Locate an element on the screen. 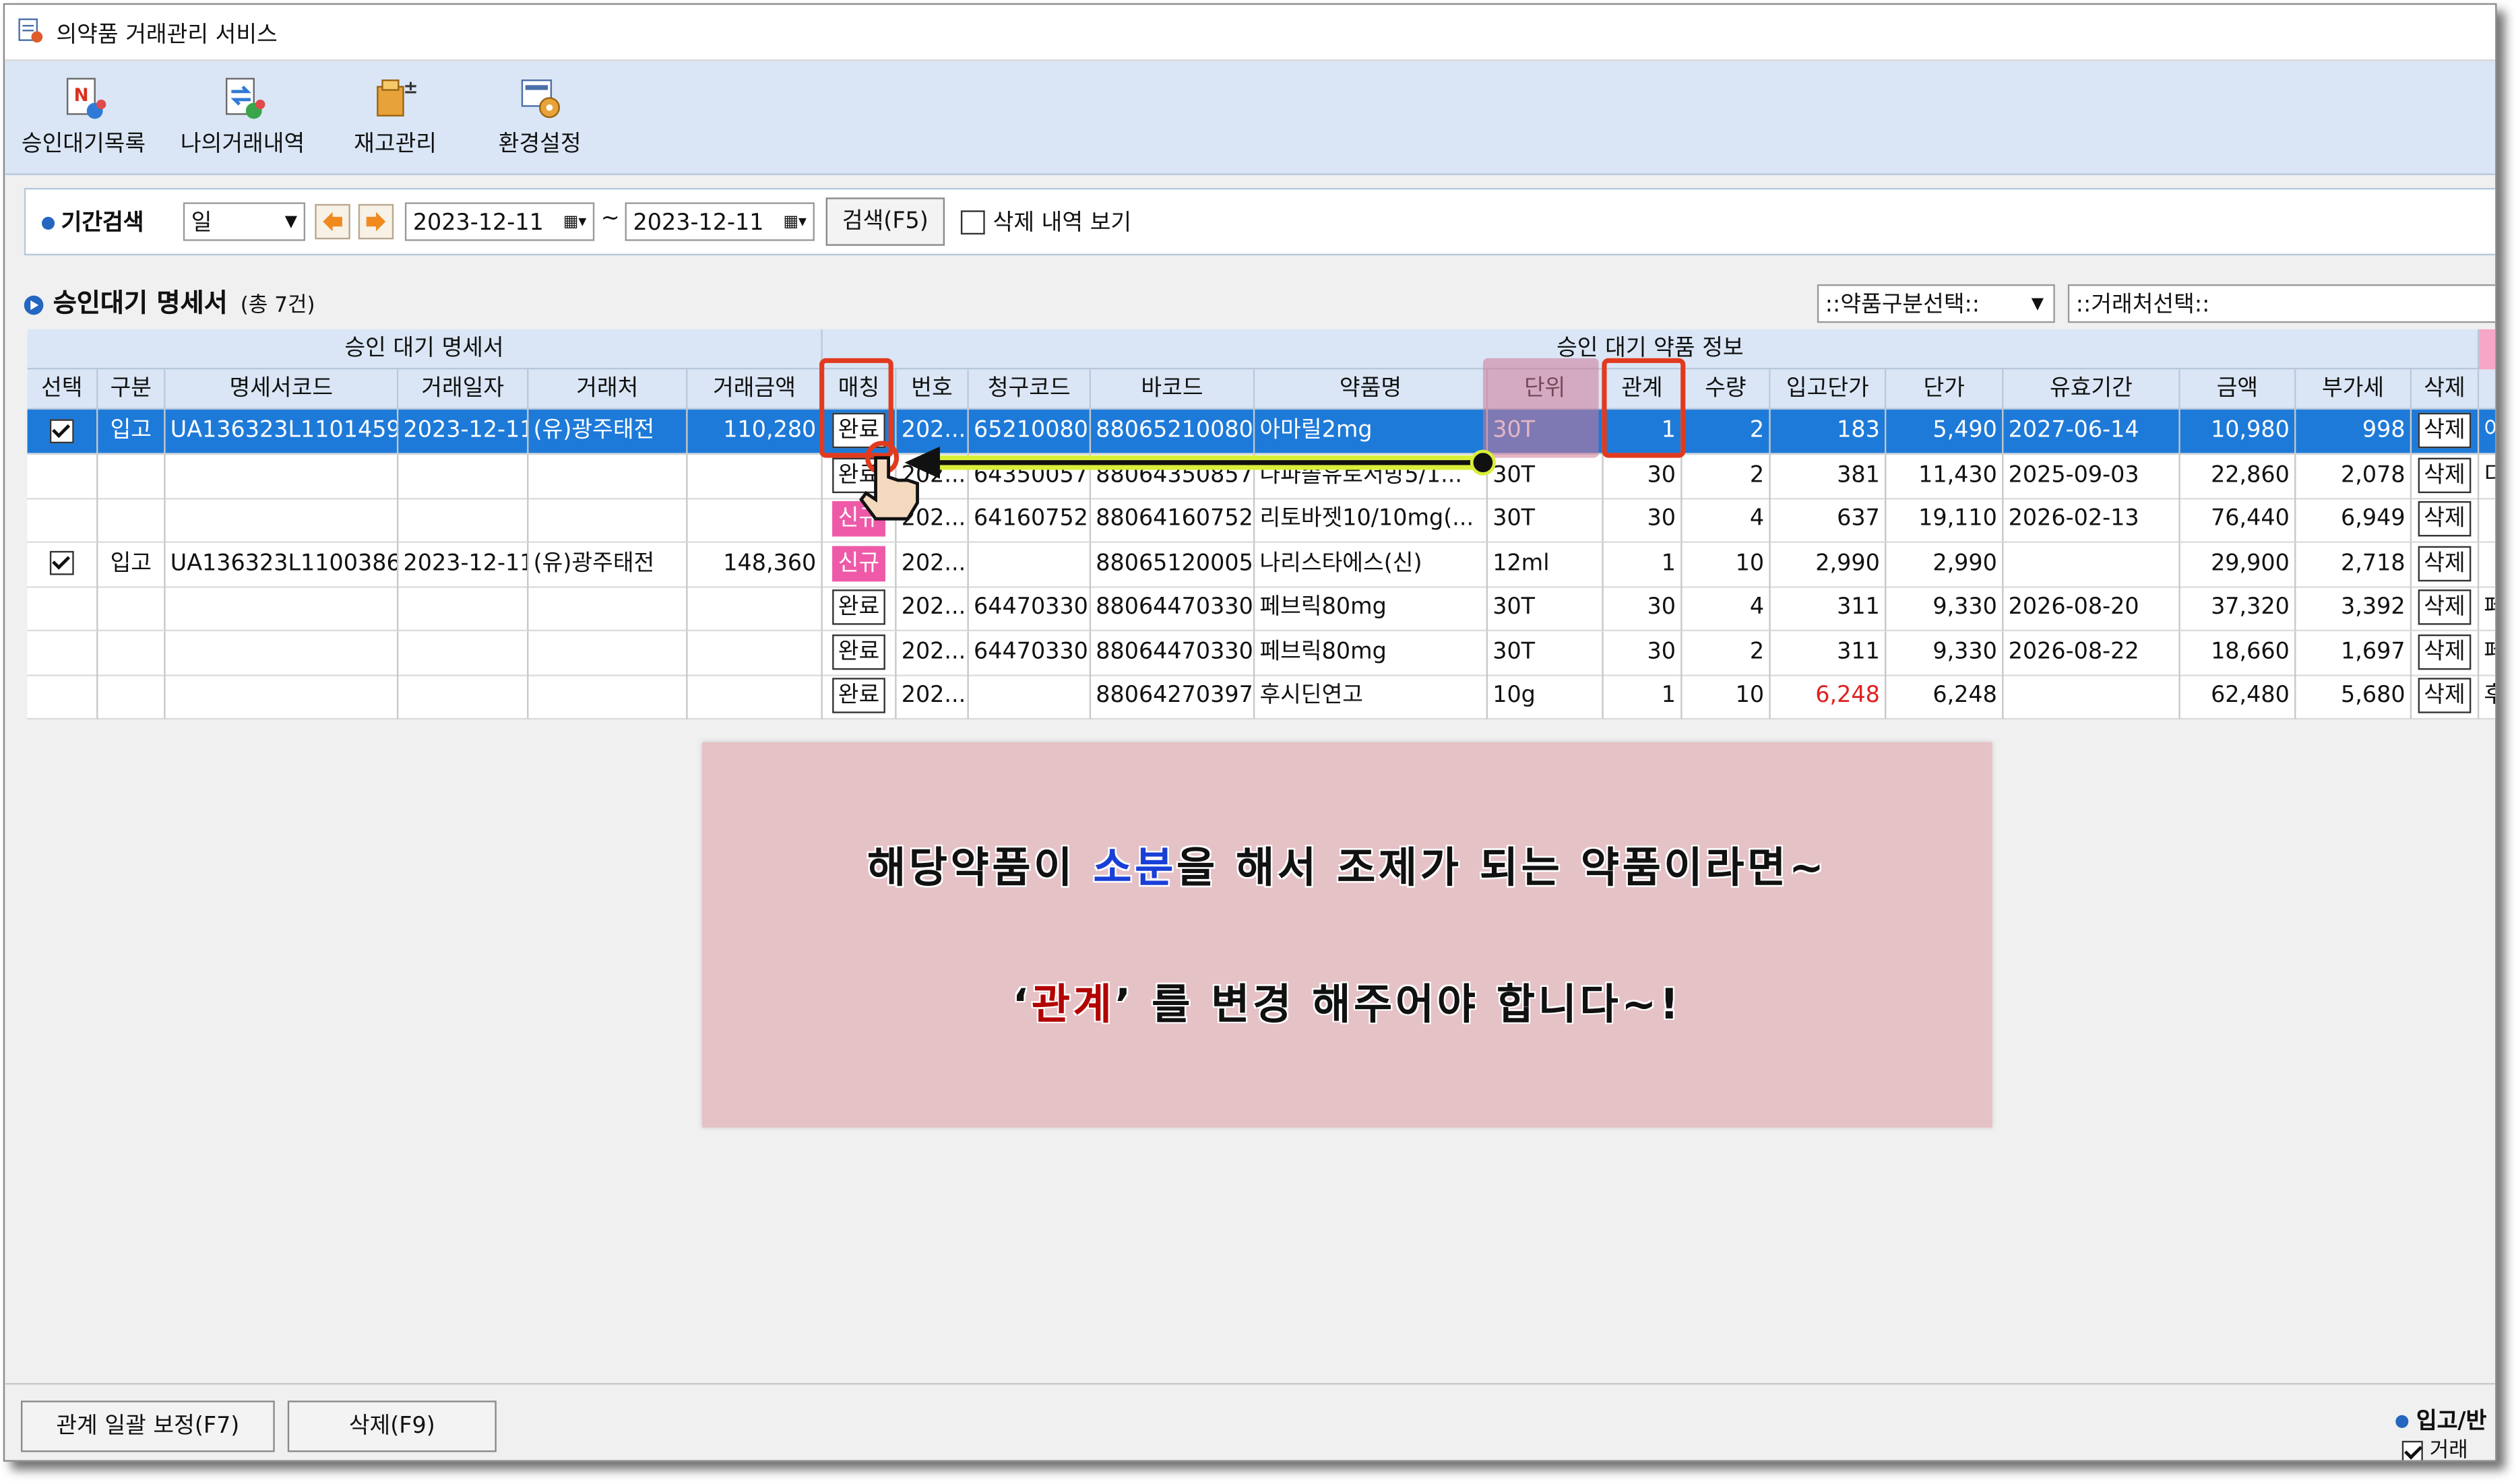 This screenshot has width=2516, height=1484. toolbar-my-transactions: 나의거래내역 is located at coordinates (242, 122).